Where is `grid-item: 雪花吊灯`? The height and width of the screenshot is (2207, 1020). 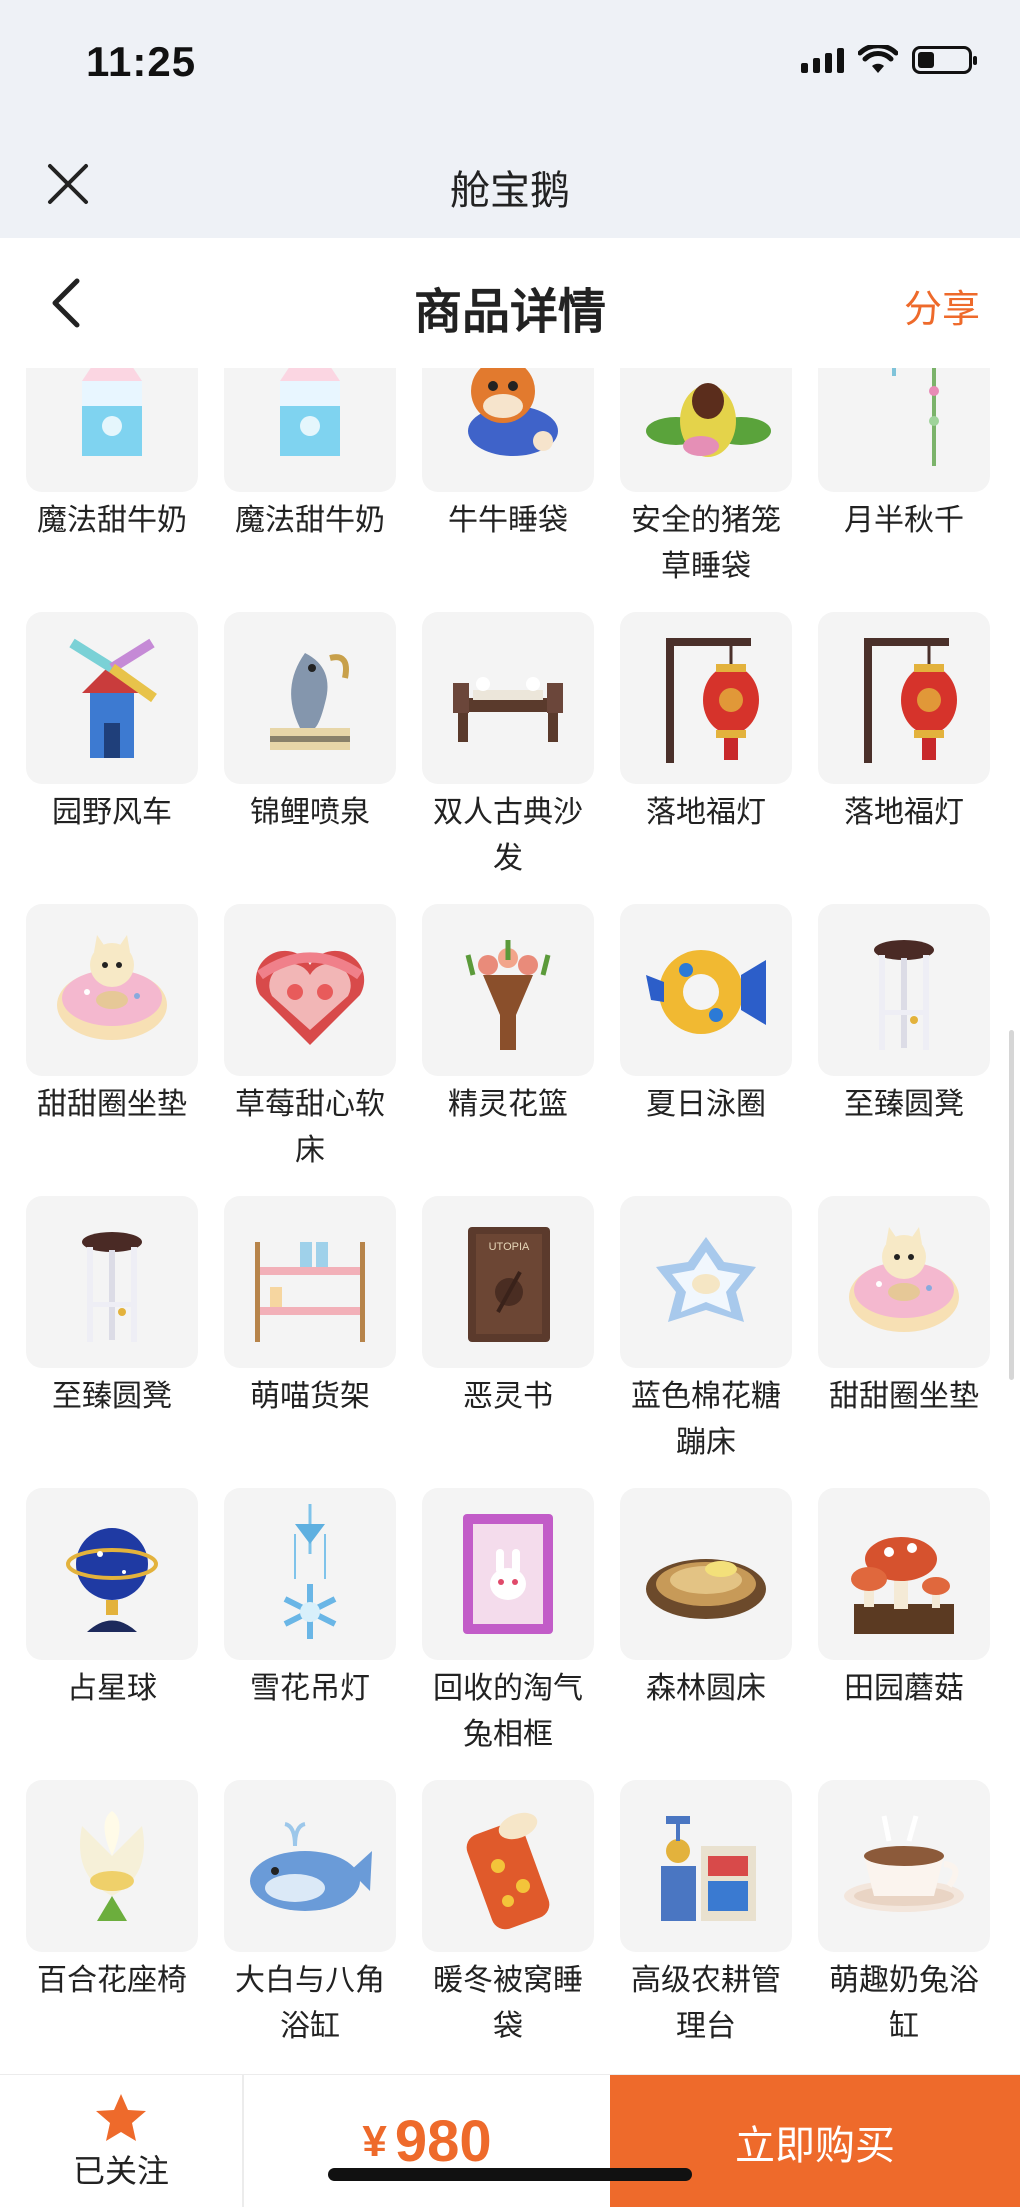
grid-item: 雪花吊灯 is located at coordinates (310, 1634).